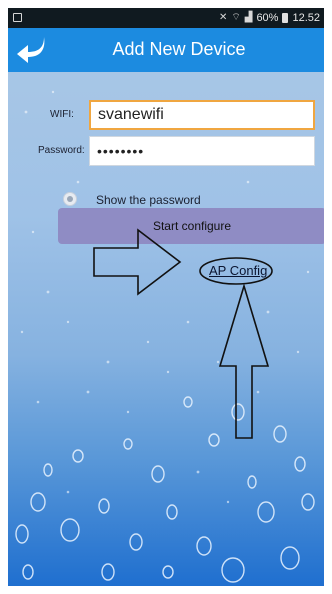 This screenshot has width=332, height=594. What do you see at coordinates (61, 150) in the screenshot?
I see `password-label: Password:` at bounding box center [61, 150].